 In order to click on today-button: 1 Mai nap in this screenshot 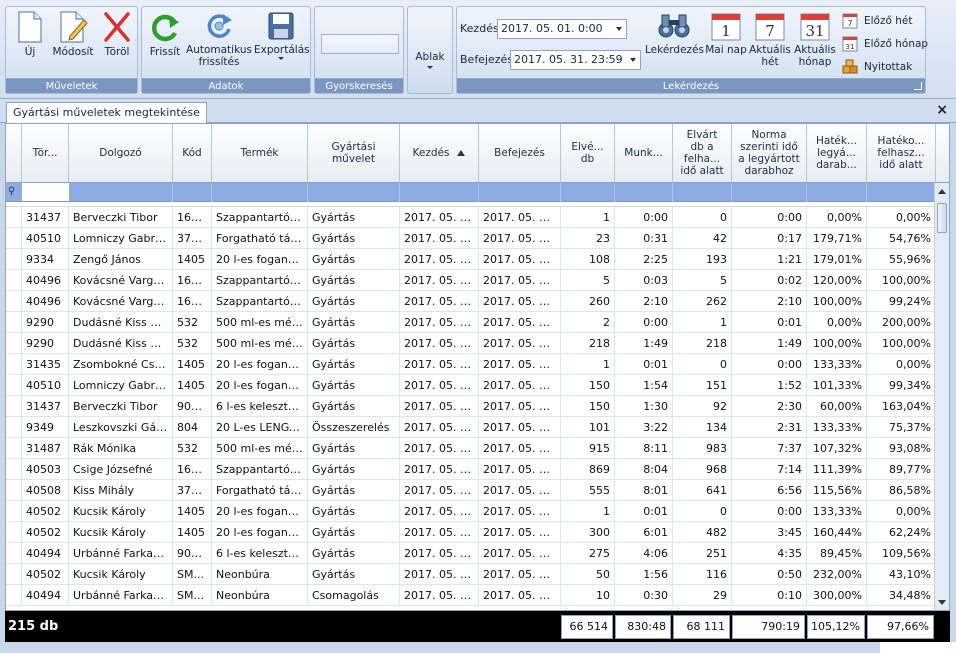, I will do `click(726, 33)`.